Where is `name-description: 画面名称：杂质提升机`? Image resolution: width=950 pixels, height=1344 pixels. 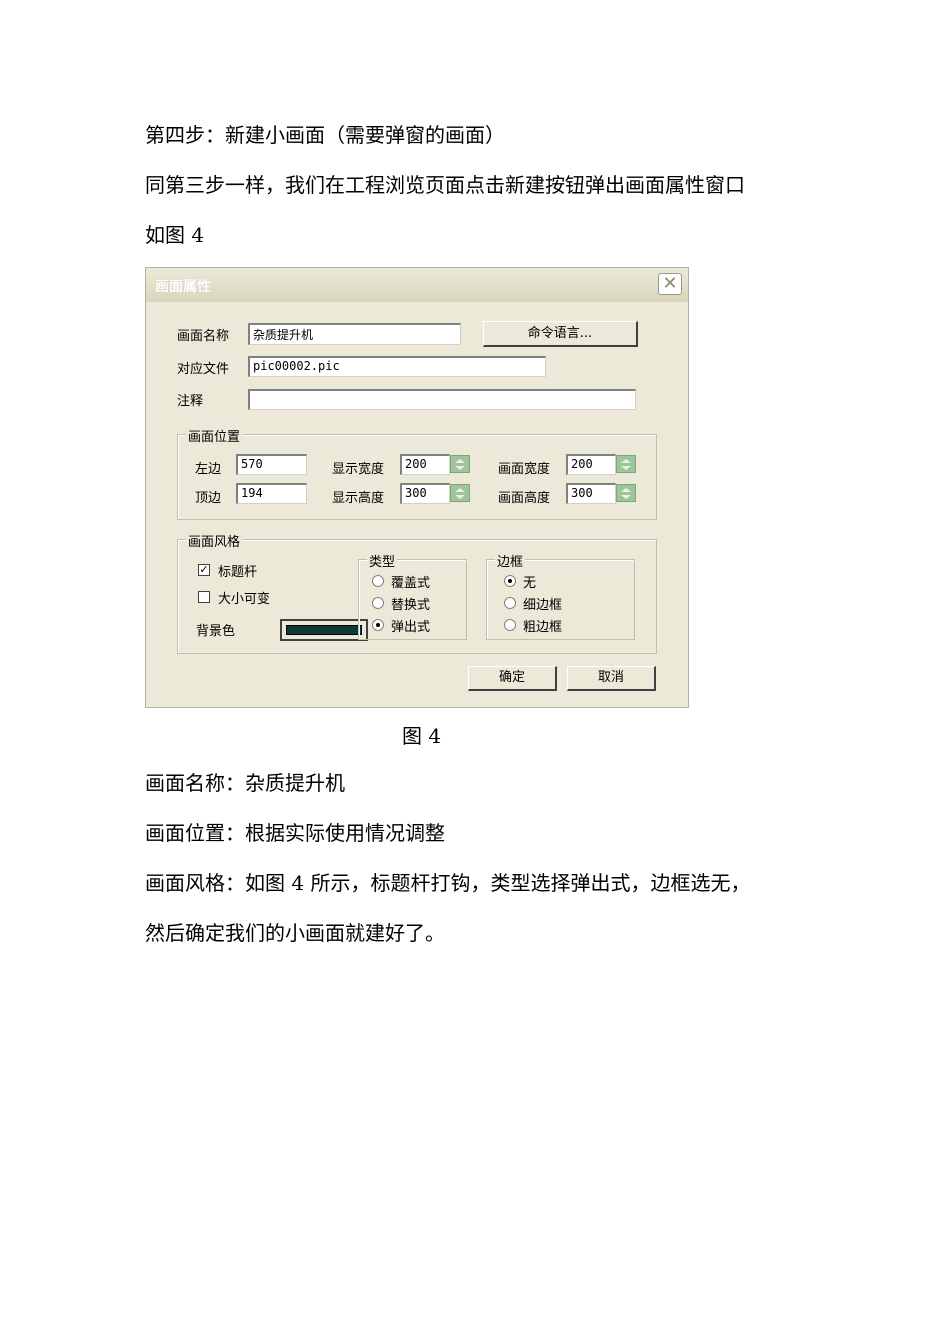
name-description: 画面名称：杂质提升机 is located at coordinates (245, 783).